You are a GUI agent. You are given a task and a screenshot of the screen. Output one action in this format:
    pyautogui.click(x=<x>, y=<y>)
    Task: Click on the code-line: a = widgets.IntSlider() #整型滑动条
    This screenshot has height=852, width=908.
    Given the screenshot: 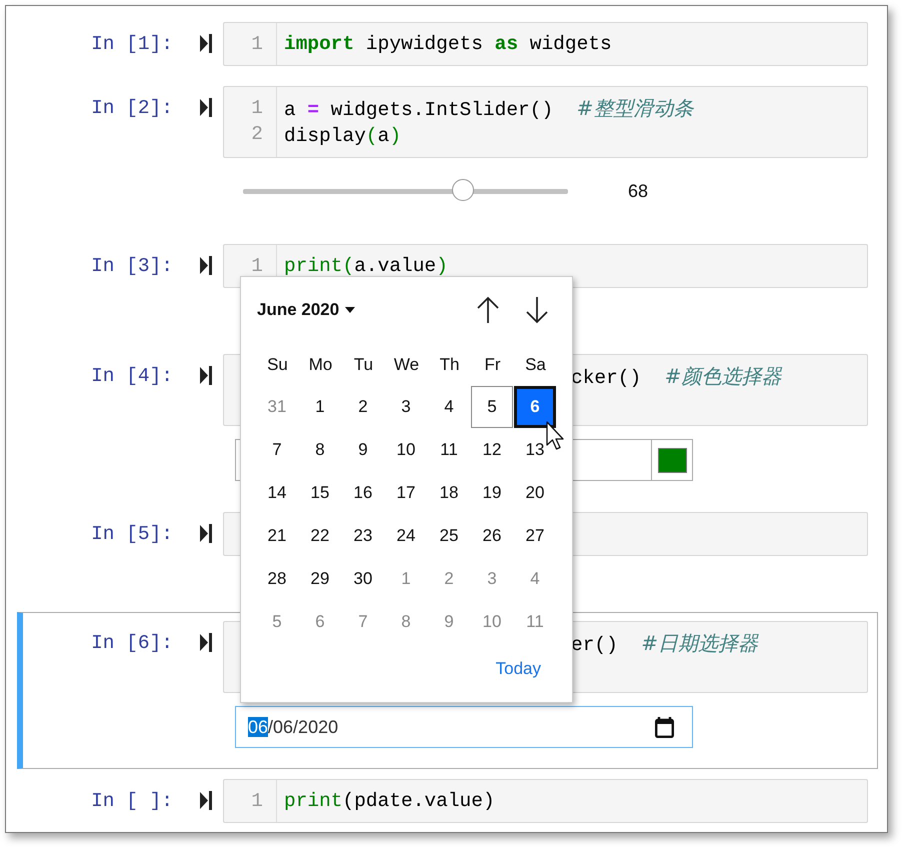 What is the action you would take?
    pyautogui.click(x=489, y=109)
    